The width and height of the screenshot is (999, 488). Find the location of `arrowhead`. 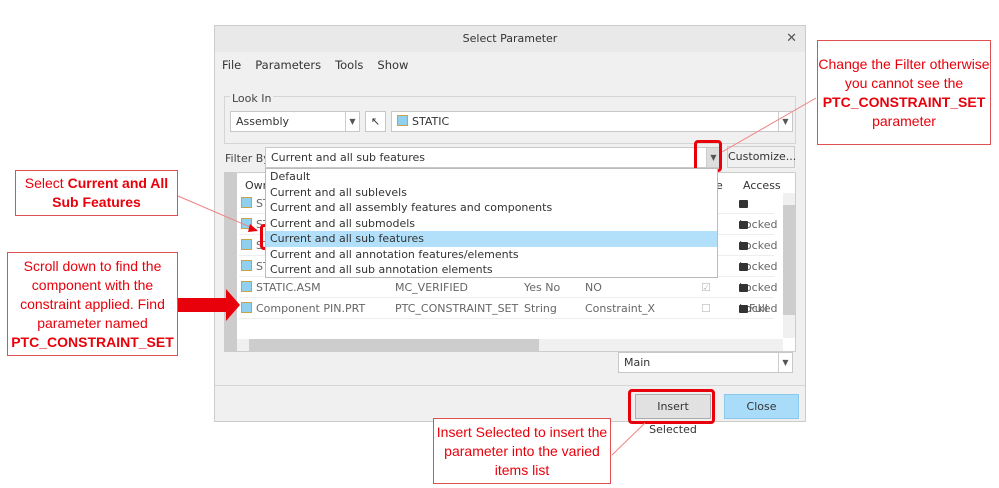

arrowhead is located at coordinates (253, 228).